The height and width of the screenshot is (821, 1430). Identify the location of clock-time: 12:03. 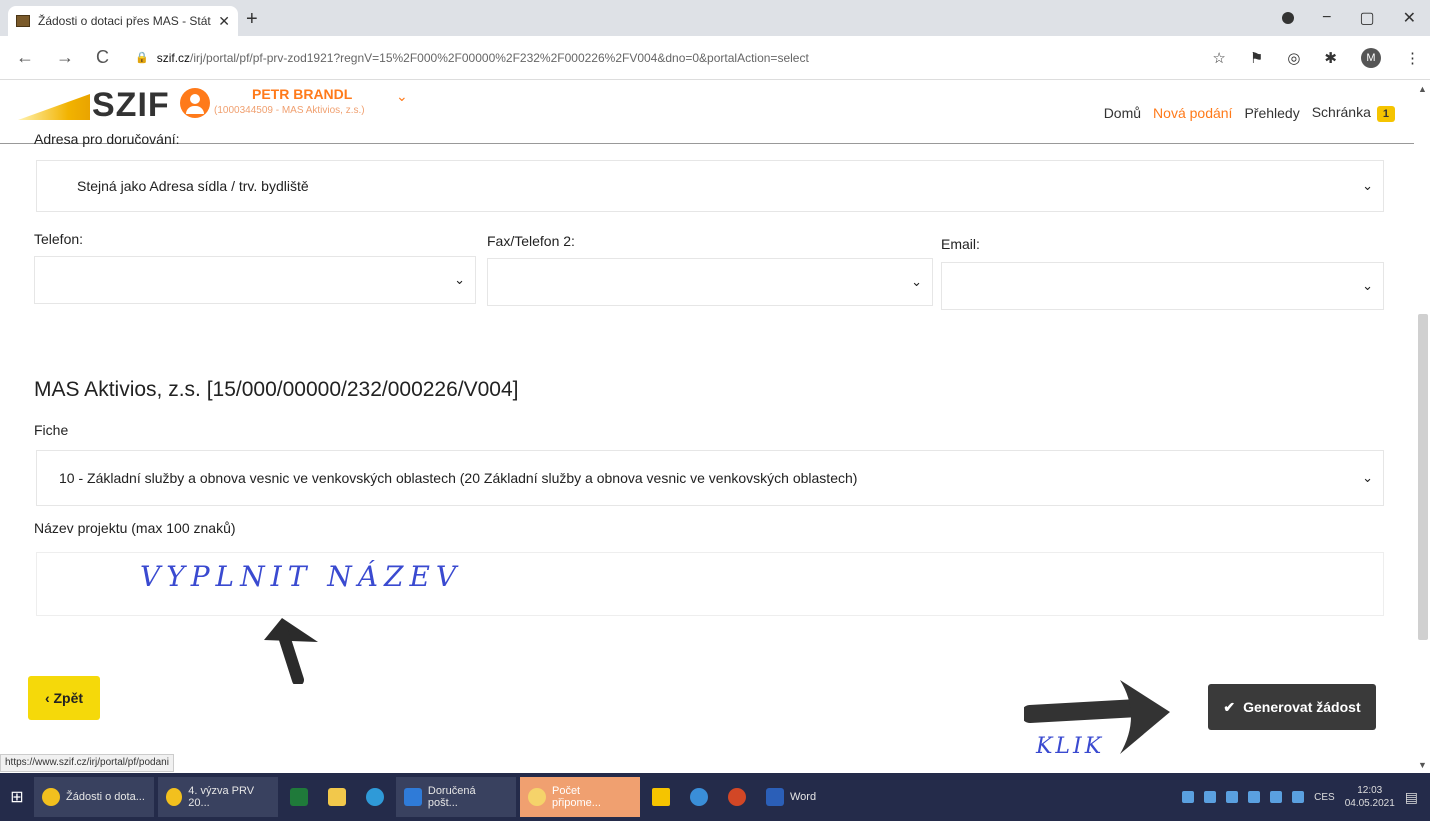
(1370, 790).